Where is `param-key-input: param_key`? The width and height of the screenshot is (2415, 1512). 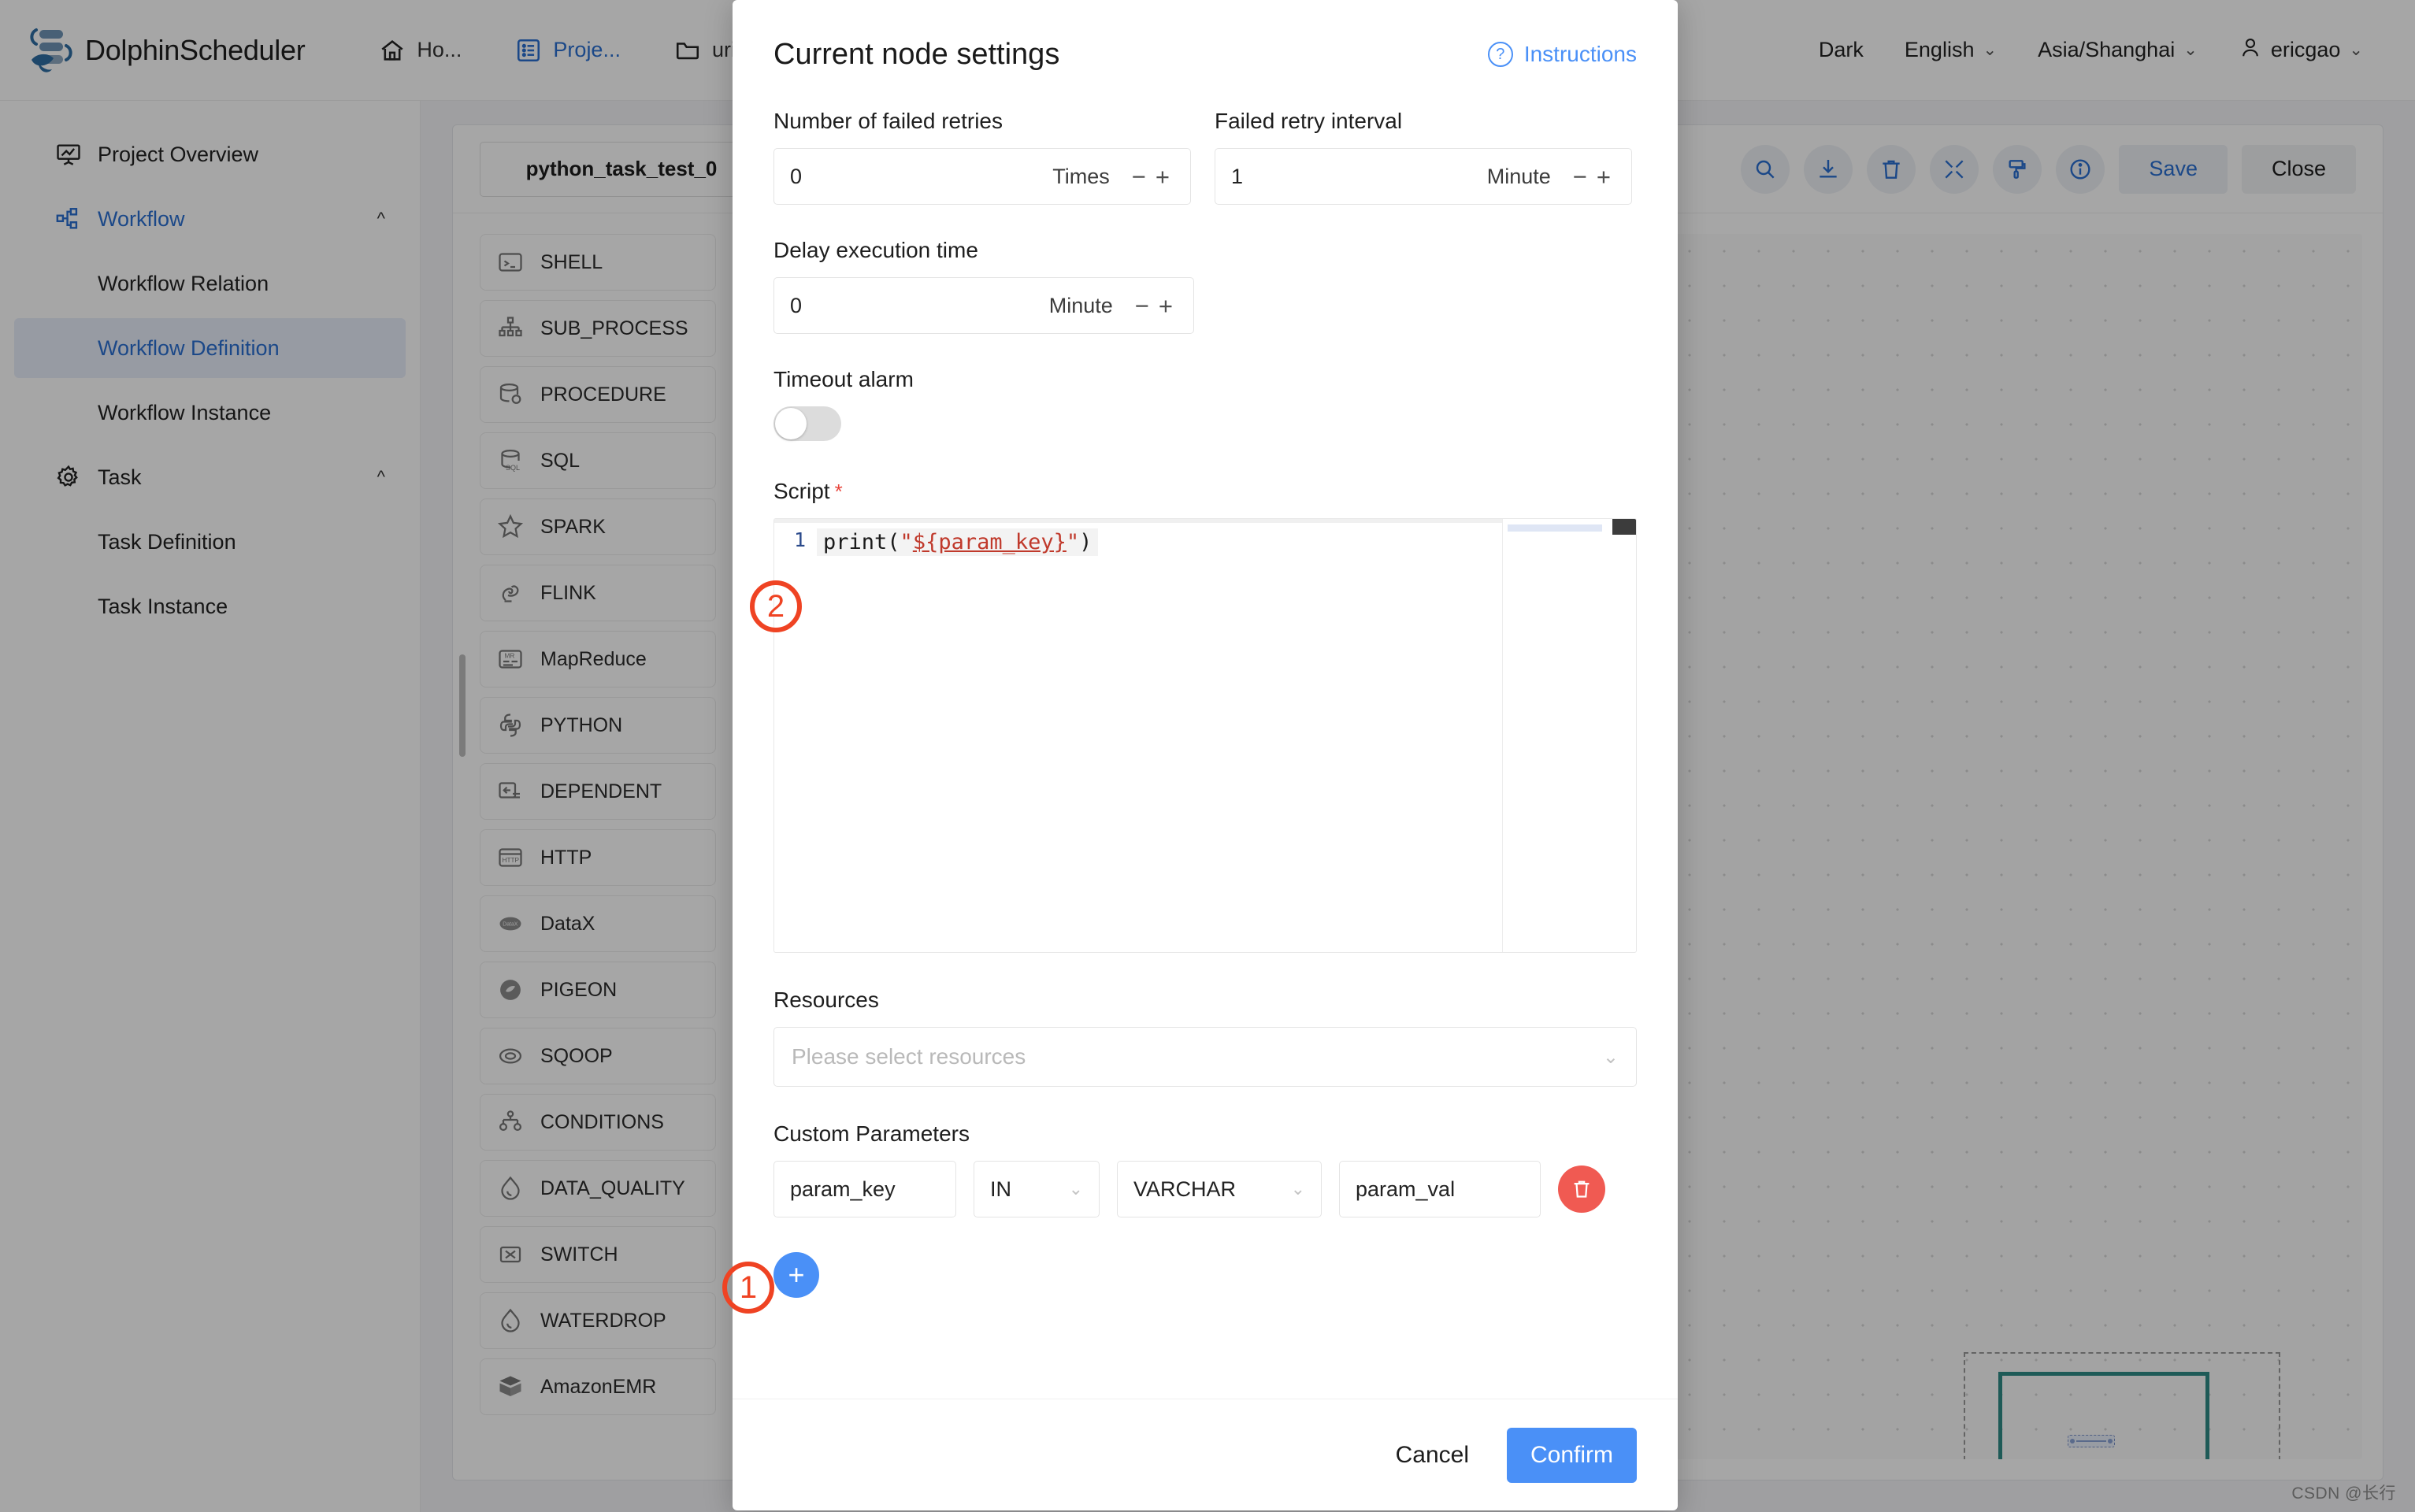
param-key-input: param_key is located at coordinates (865, 1189).